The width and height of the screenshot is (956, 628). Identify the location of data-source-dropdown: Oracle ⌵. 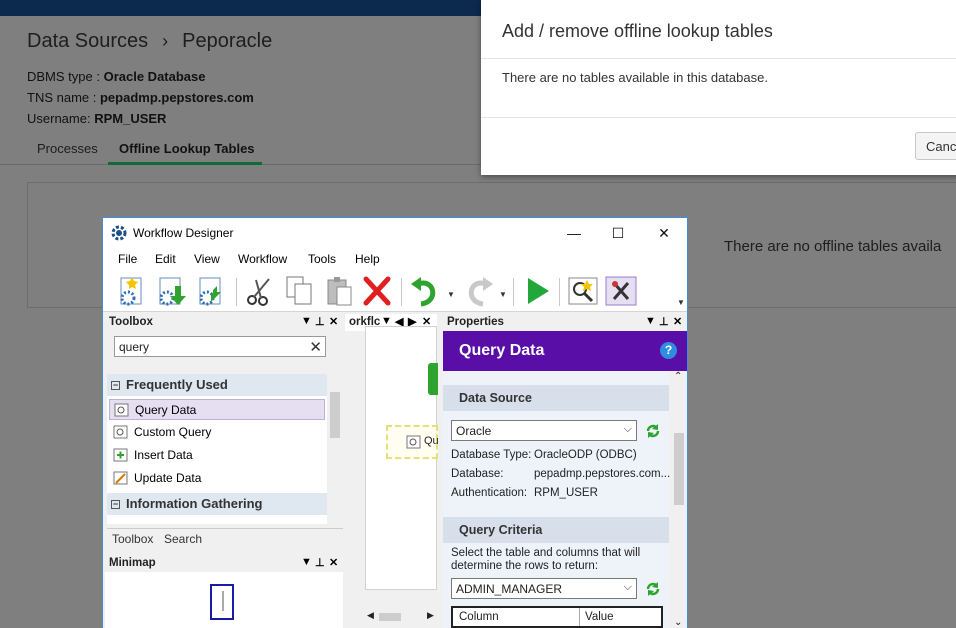
(544, 430).